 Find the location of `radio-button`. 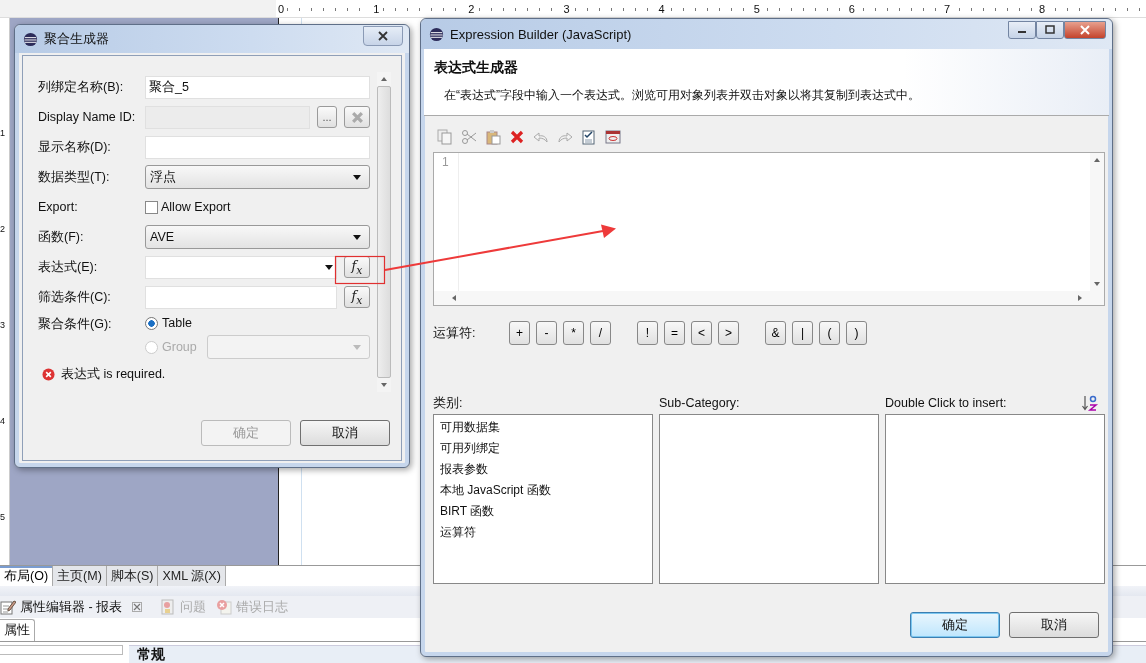

radio-button is located at coordinates (151, 323).